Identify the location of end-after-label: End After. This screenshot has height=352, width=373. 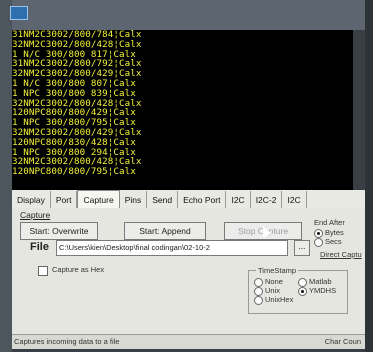
(329, 222).